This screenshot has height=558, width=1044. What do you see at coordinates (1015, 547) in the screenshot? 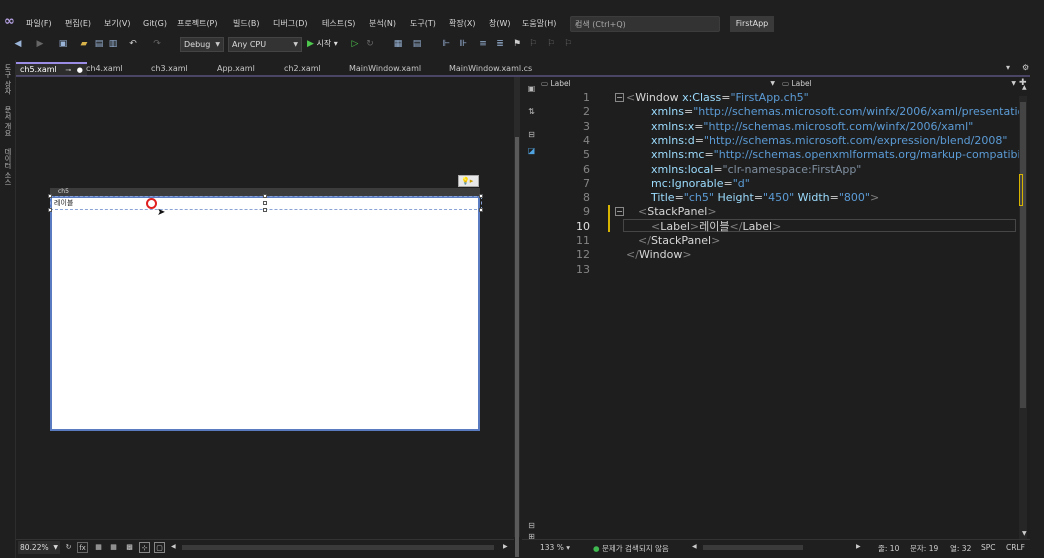
I see `line-ending-status: CRLF` at bounding box center [1015, 547].